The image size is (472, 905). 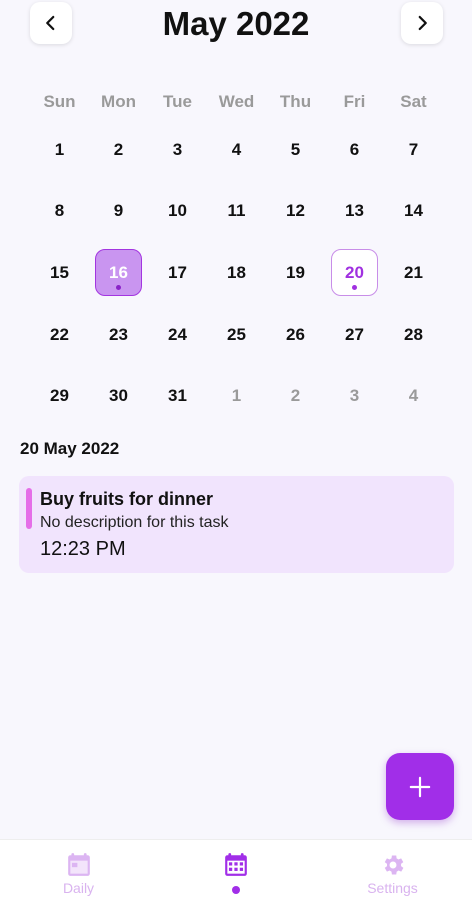 I want to click on calendar-header: May 2022, so click(x=236, y=26).